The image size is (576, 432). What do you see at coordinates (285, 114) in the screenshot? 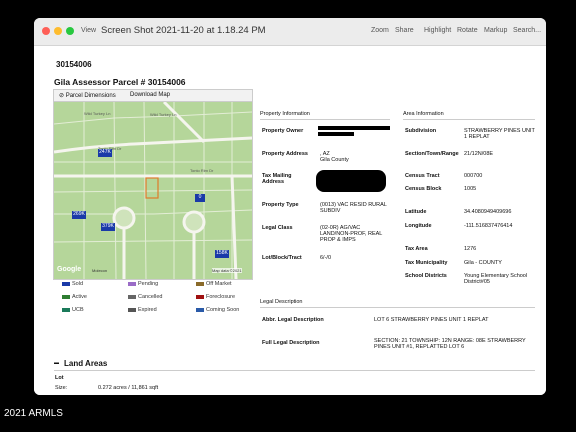
I see `property-info-title: Property Information` at bounding box center [285, 114].